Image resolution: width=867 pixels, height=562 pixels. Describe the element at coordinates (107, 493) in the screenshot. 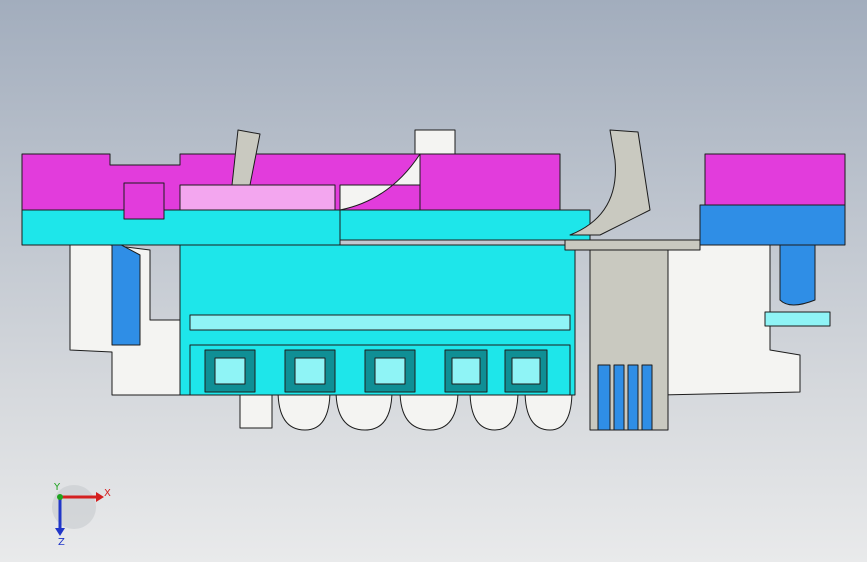

I see `x-axis-label: X` at that location.